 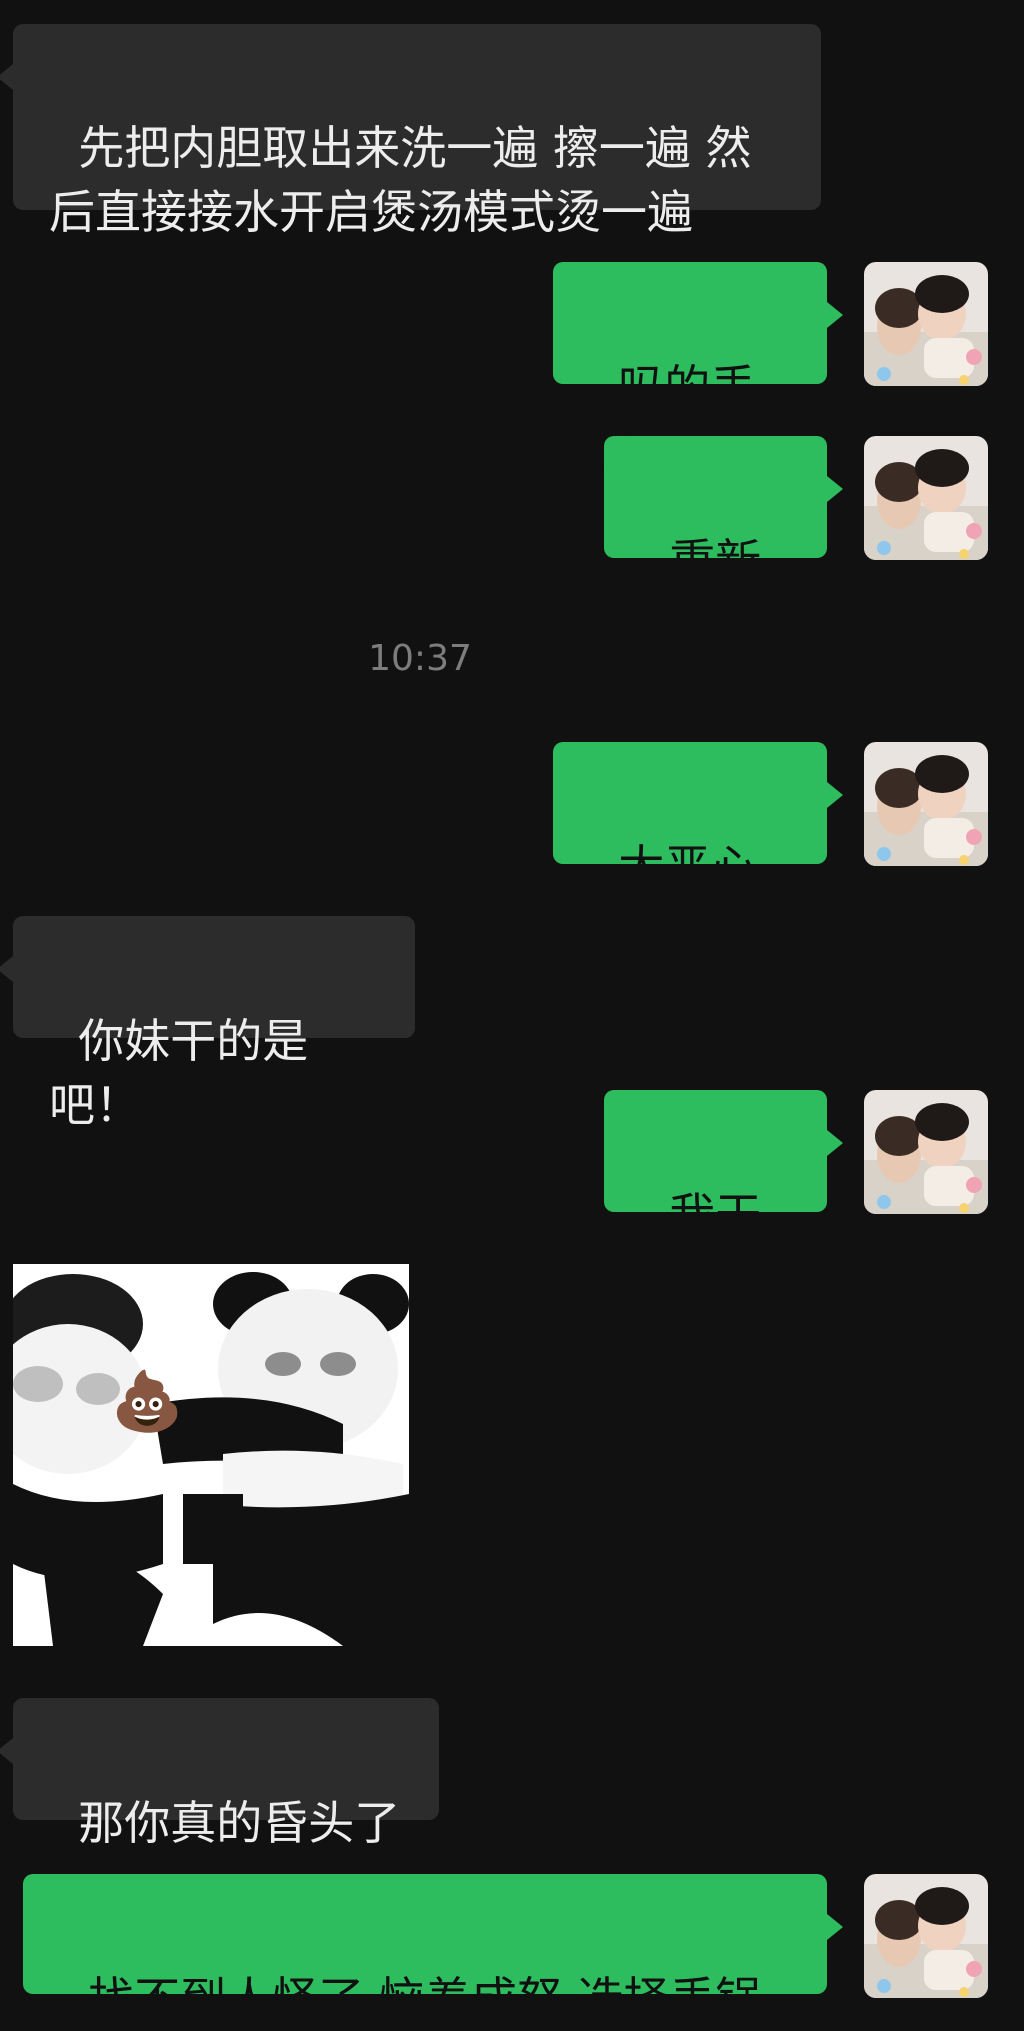 What do you see at coordinates (147, 1401) in the screenshot?
I see `poo-emoji: 💩` at bounding box center [147, 1401].